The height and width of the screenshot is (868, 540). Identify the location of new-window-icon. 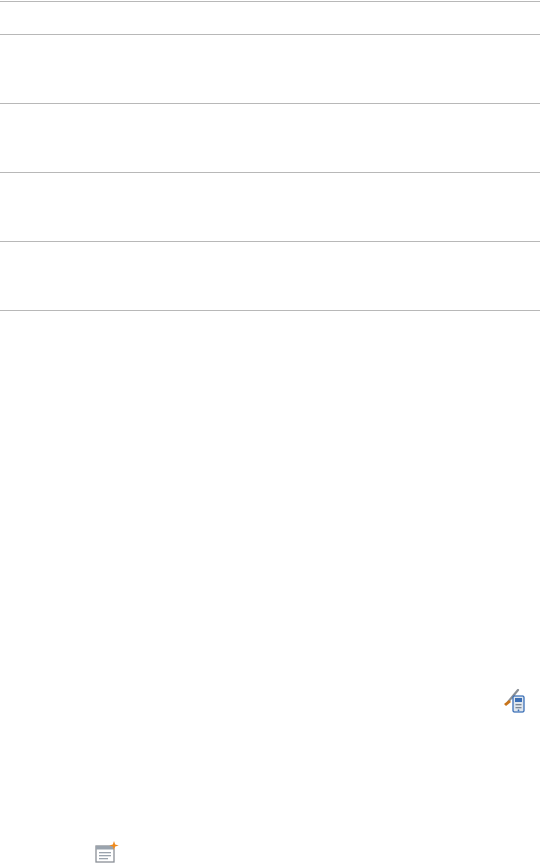
(107, 853).